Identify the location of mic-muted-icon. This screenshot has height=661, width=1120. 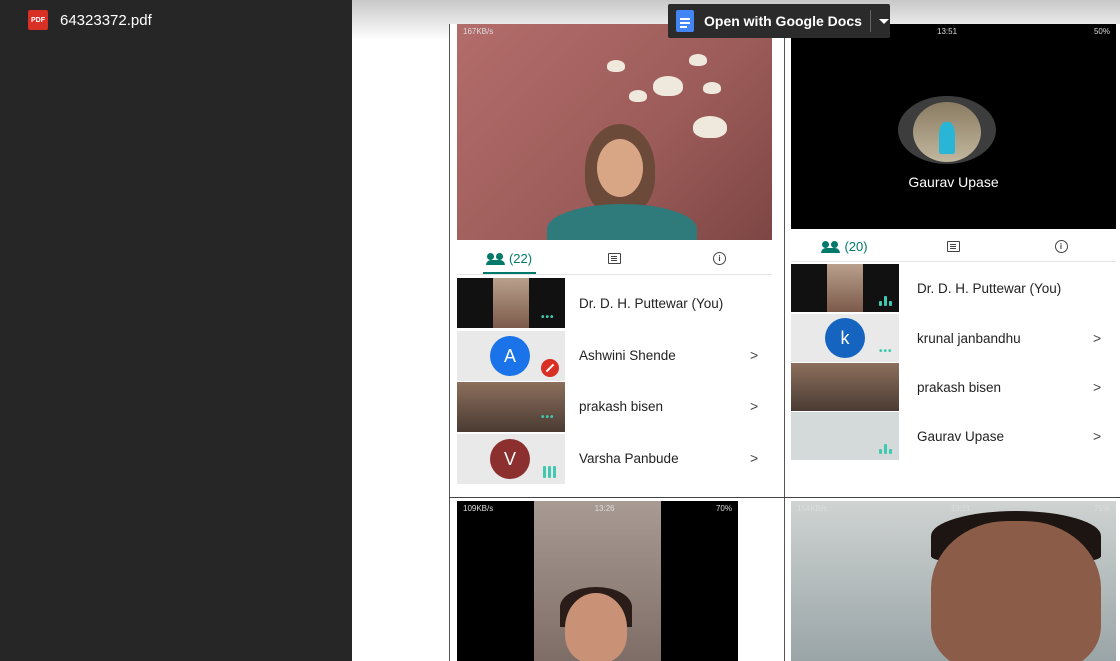
(550, 368).